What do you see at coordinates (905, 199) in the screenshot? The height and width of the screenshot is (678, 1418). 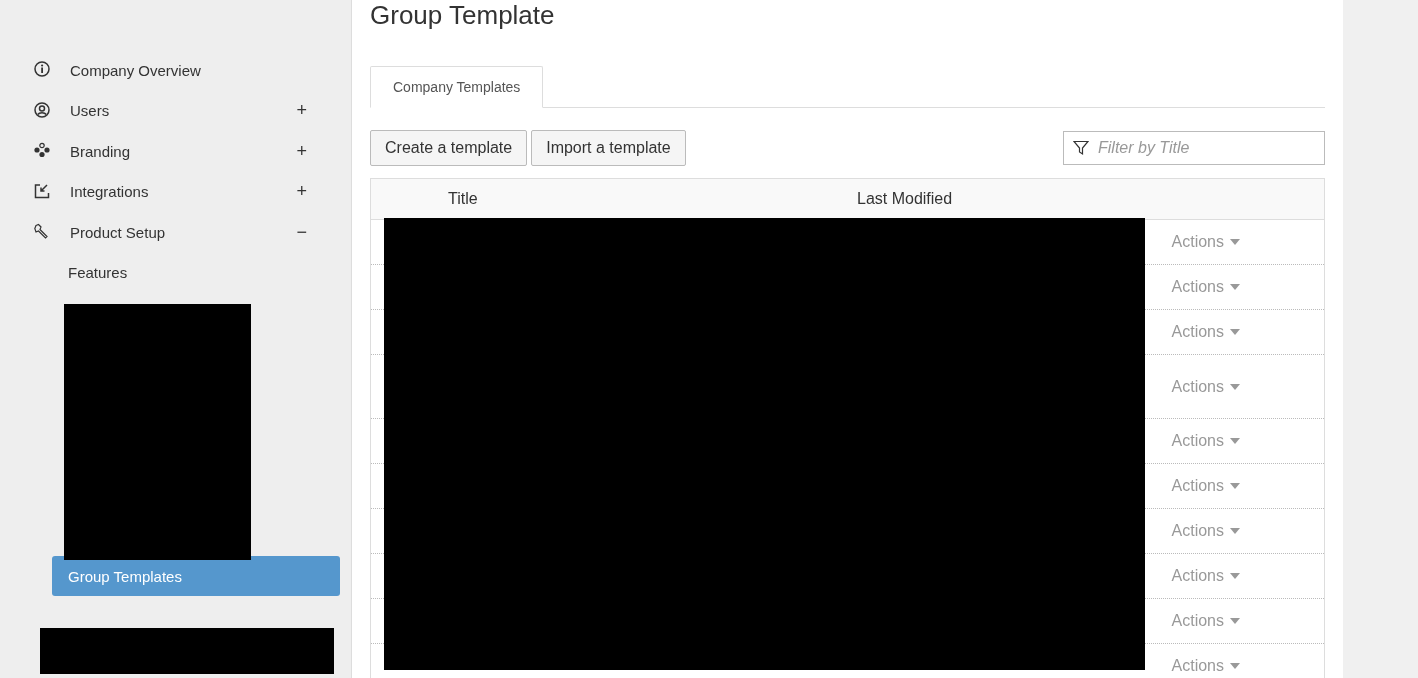 I see `column-header: Last Modified` at bounding box center [905, 199].